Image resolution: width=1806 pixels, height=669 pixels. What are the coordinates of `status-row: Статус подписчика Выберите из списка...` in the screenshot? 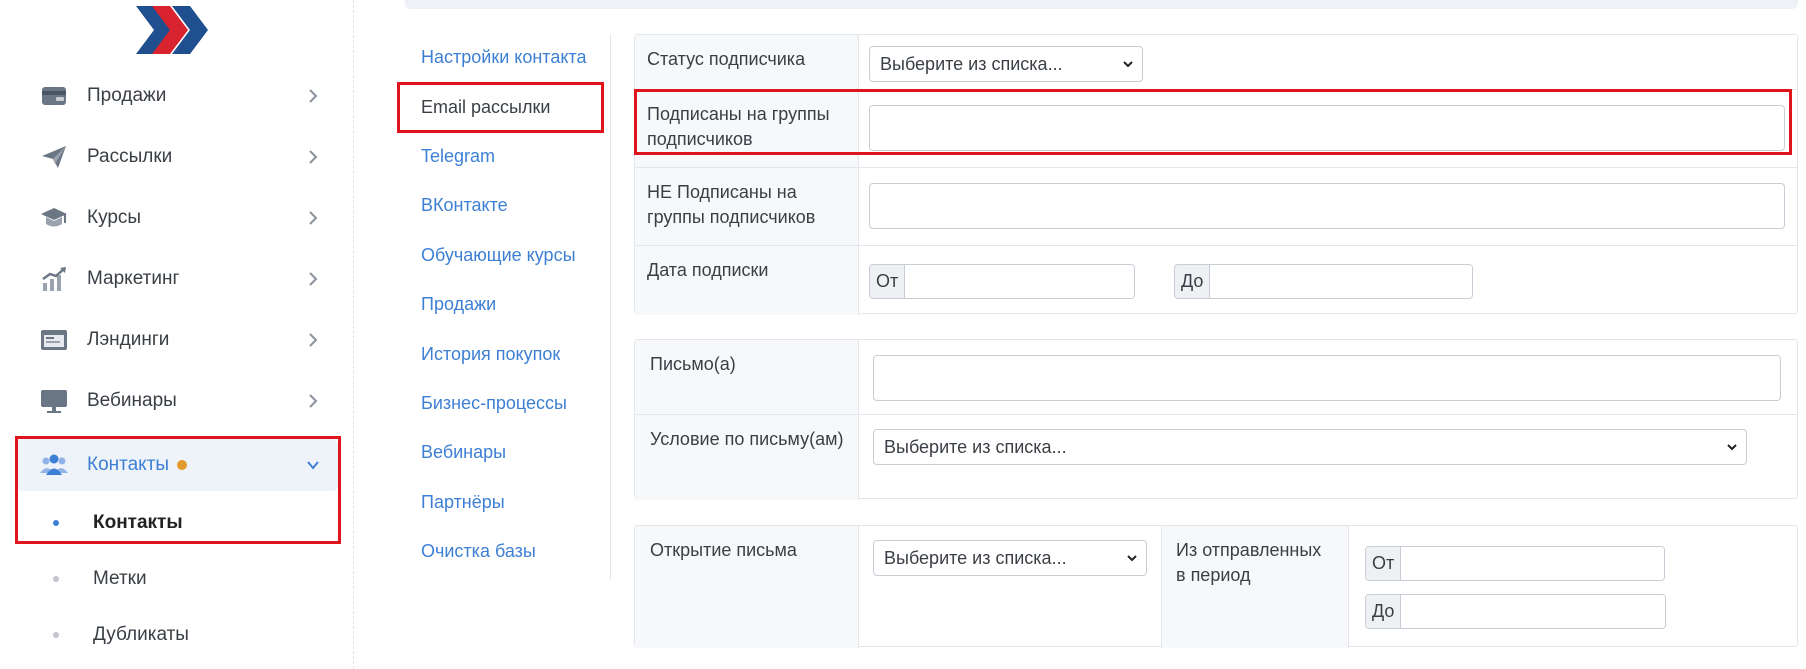 It's located at (1216, 62).